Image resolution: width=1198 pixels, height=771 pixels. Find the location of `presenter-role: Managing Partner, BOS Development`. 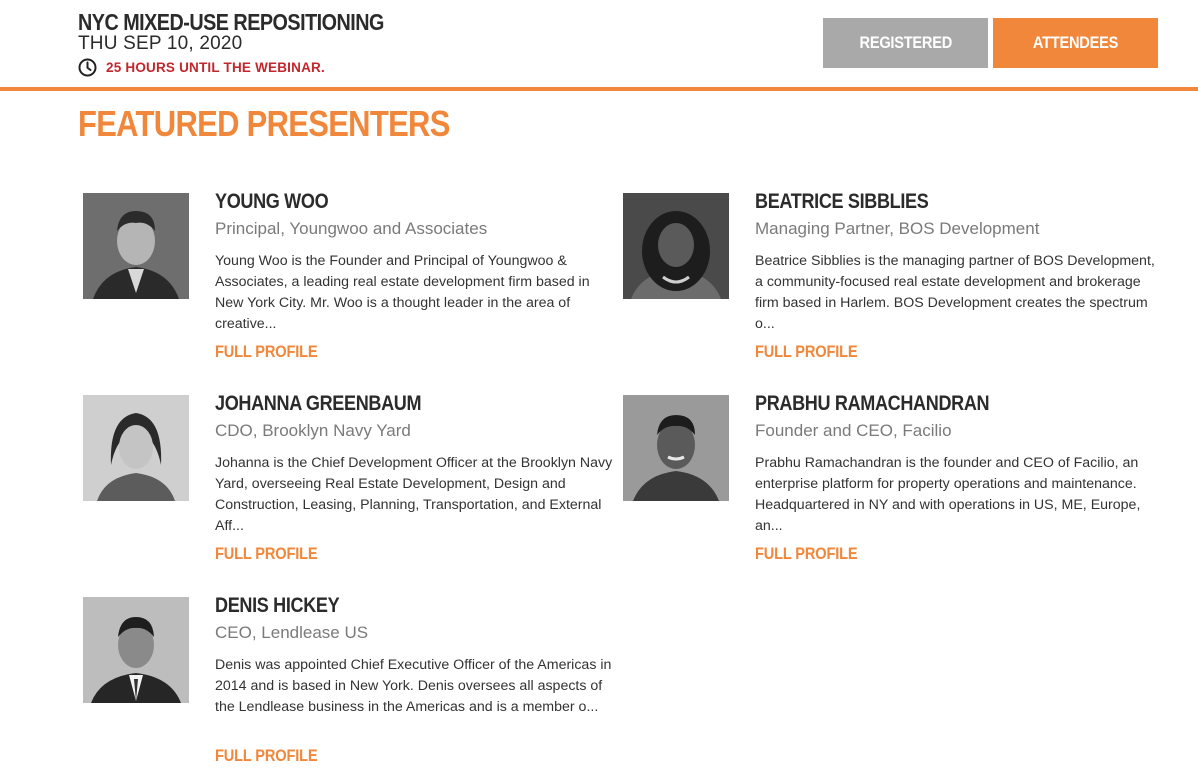

presenter-role: Managing Partner, BOS Development is located at coordinates (897, 228).